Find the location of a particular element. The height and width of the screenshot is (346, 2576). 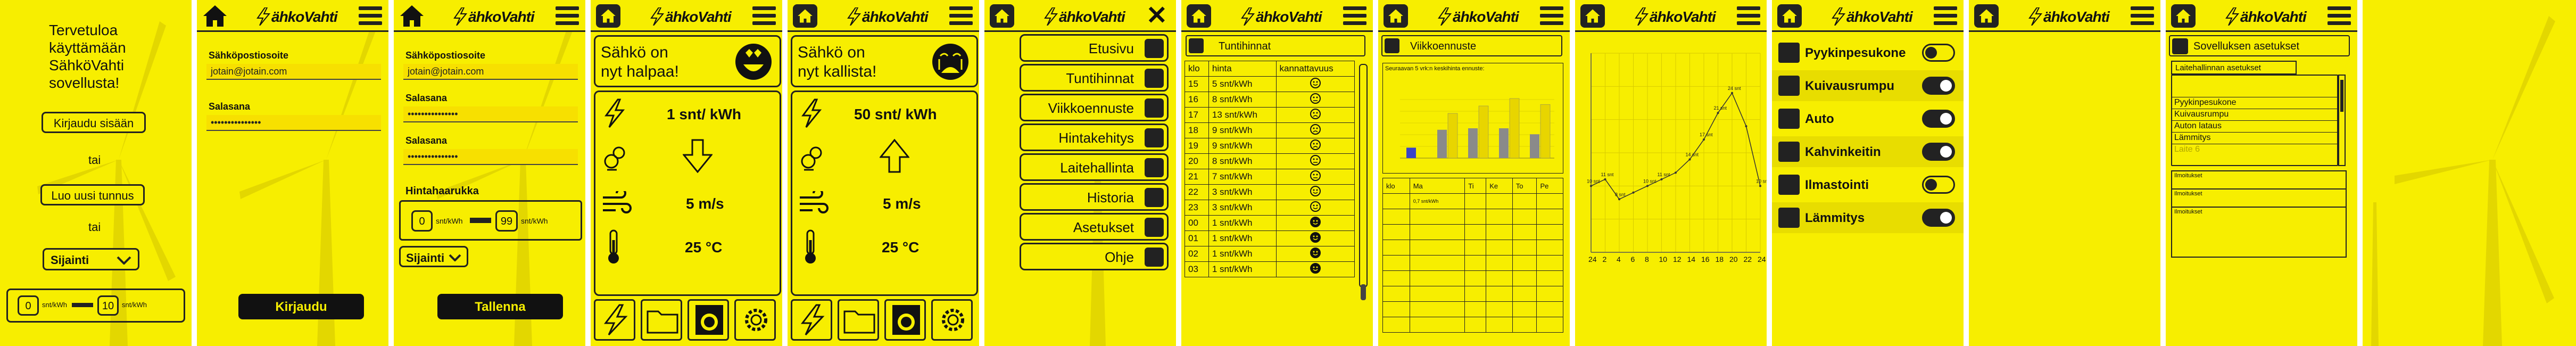

column-header: To is located at coordinates (1524, 186).